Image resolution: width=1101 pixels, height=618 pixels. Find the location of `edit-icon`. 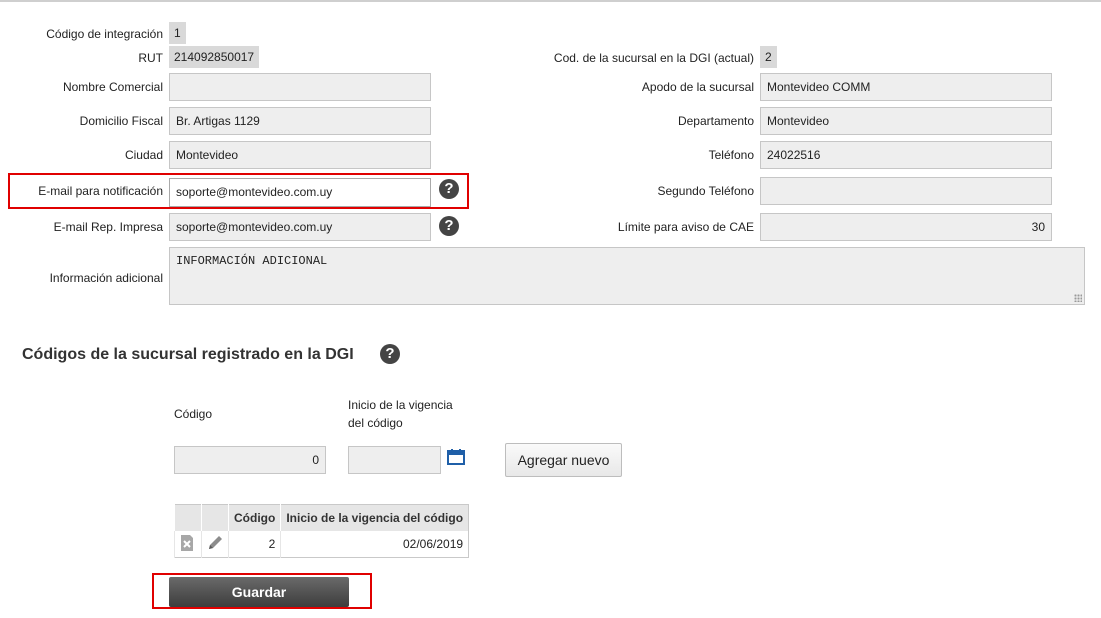

edit-icon is located at coordinates (215, 543).